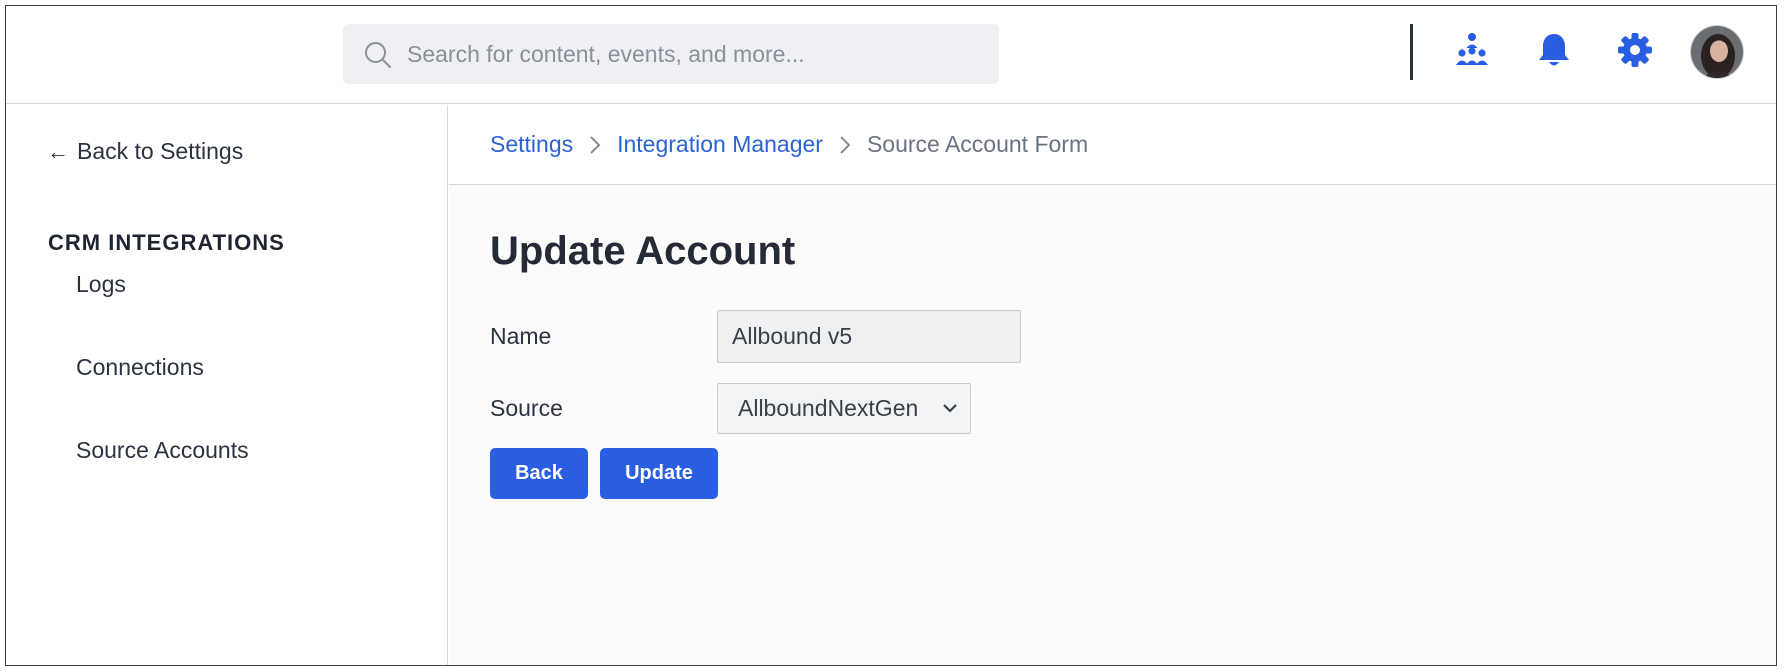 The height and width of the screenshot is (672, 1784). What do you see at coordinates (828, 408) in the screenshot?
I see `source-select-value: AllboundNextGen` at bounding box center [828, 408].